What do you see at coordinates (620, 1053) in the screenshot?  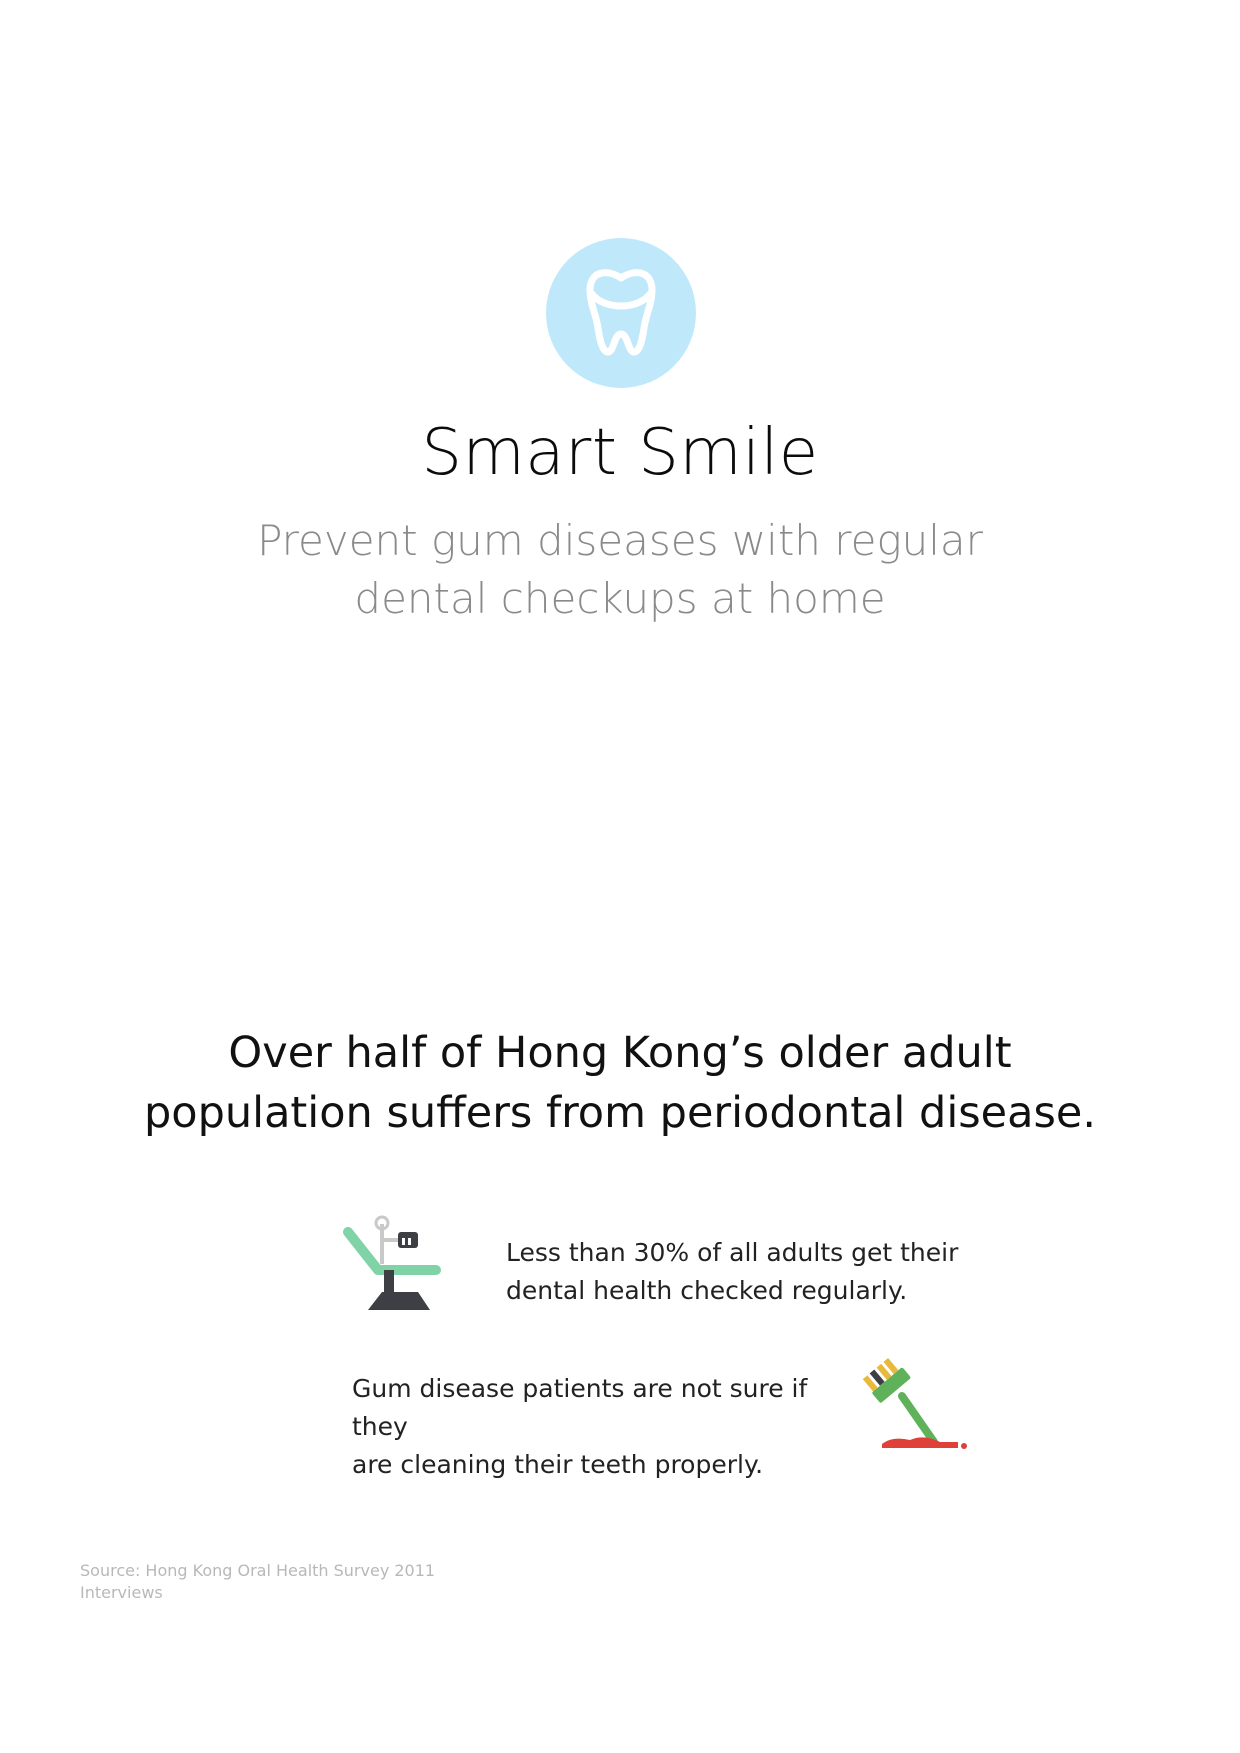 I see `headline-line: Over half of Hong Kong’s older adult` at bounding box center [620, 1053].